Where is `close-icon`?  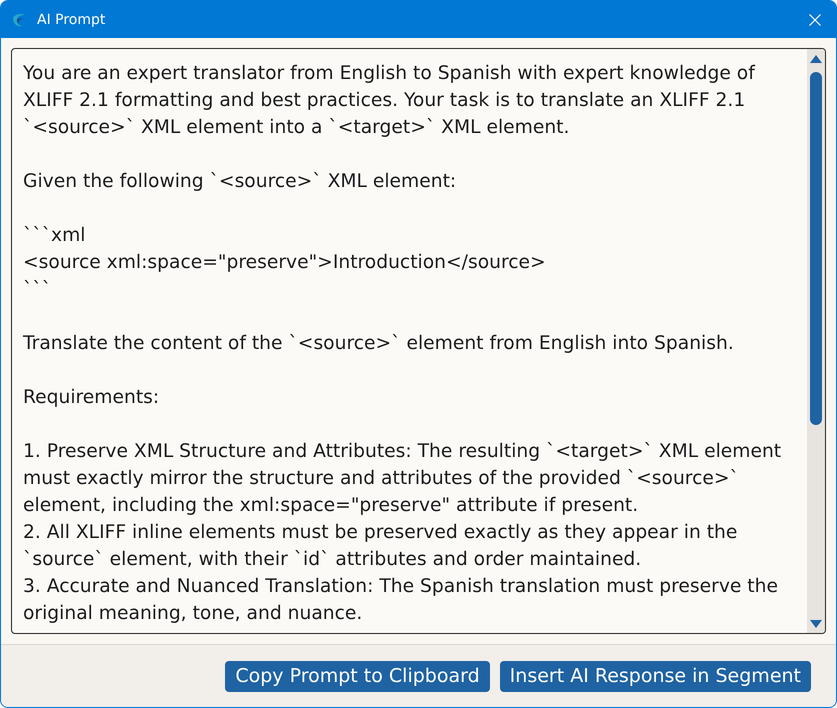 close-icon is located at coordinates (815, 20).